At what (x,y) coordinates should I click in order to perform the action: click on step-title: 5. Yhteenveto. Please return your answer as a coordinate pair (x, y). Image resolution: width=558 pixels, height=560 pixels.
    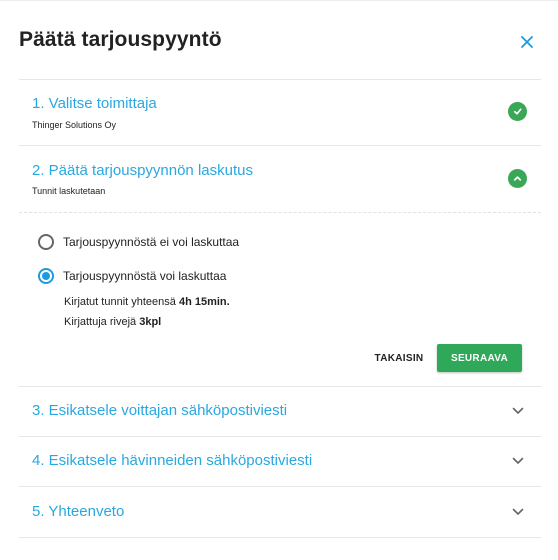
    Looking at the image, I should click on (78, 511).